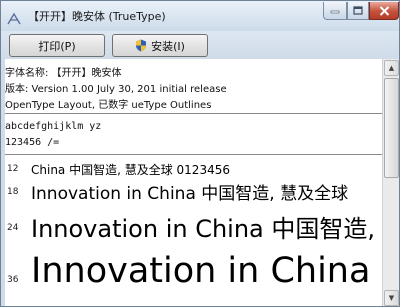  What do you see at coordinates (201, 271) in the screenshot?
I see `size-sample-text: Innovation in China` at bounding box center [201, 271].